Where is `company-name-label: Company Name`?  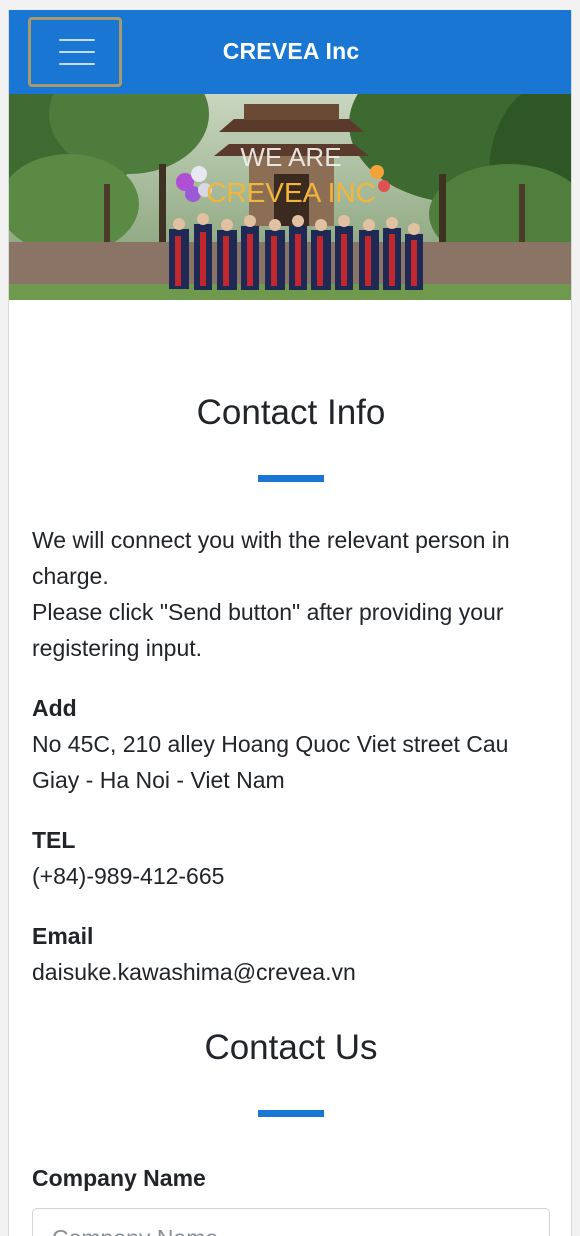 company-name-label: Company Name is located at coordinates (119, 1178).